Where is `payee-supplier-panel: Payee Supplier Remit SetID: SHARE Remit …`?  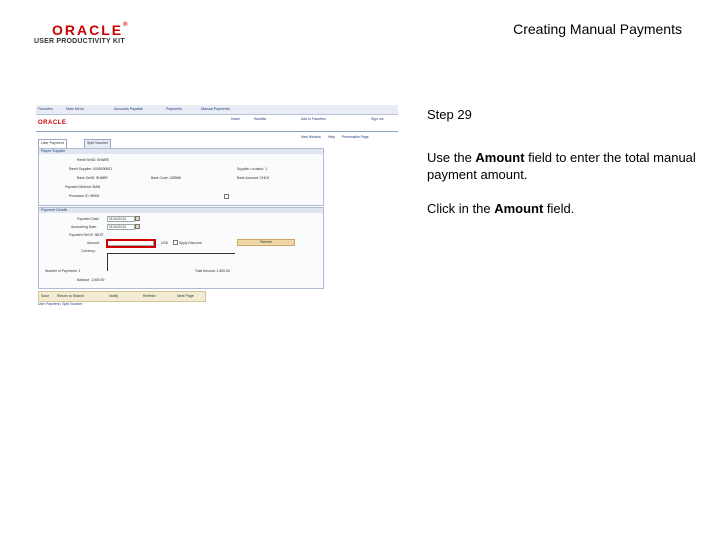 payee-supplier-panel: Payee Supplier Remit SetID: SHARE Remit … is located at coordinates (181, 177).